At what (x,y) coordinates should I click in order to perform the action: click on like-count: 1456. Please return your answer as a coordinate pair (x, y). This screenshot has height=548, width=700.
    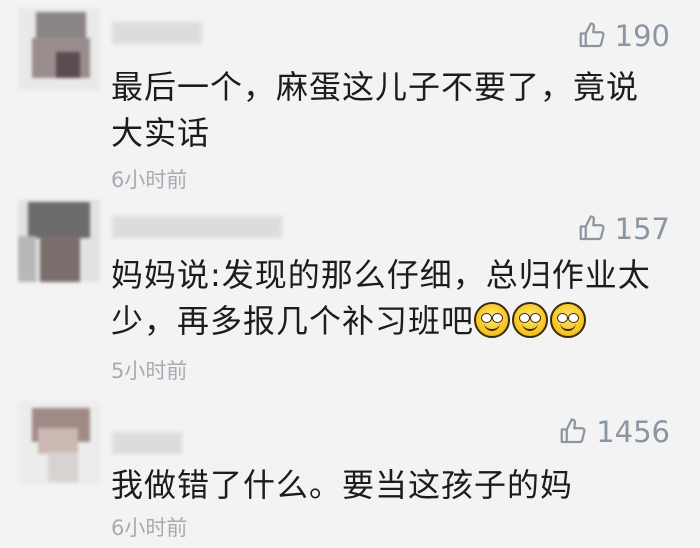
    Looking at the image, I should click on (633, 432).